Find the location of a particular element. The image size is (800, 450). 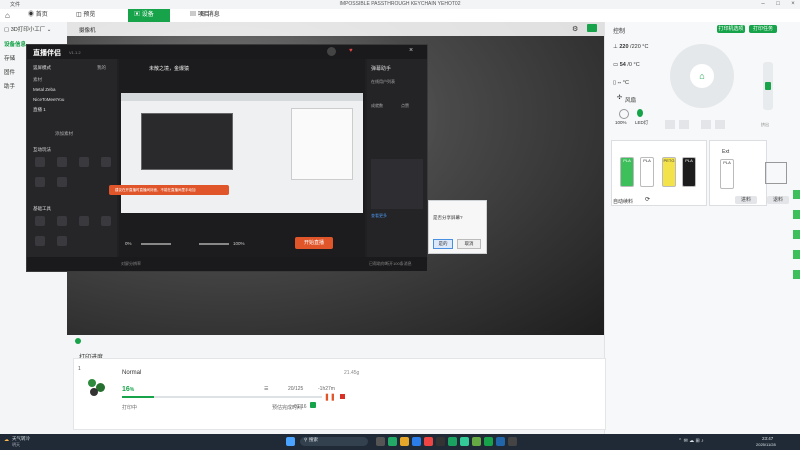

pk-icon is located at coordinates (84, 162).